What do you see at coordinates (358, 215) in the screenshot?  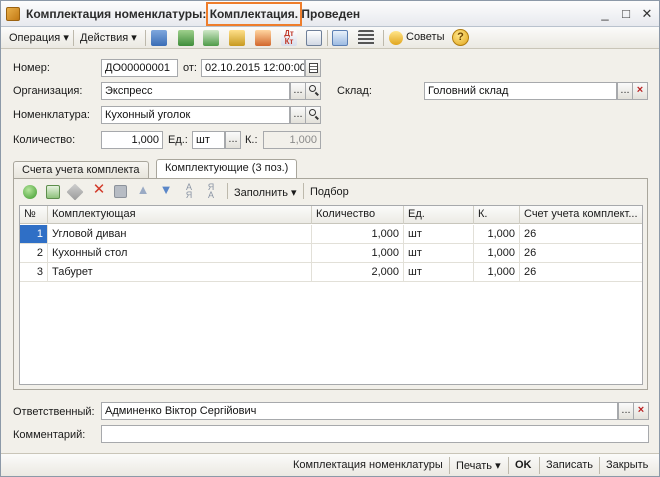 I see `column-header-quantity: Количество` at bounding box center [358, 215].